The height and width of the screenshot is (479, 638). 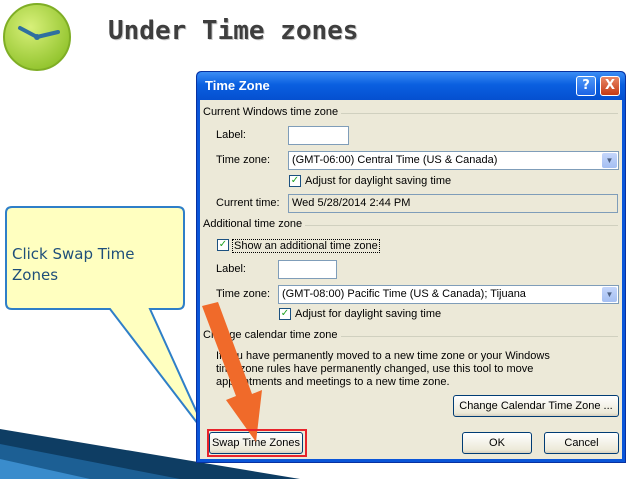 I want to click on current-label-input, so click(x=318, y=135).